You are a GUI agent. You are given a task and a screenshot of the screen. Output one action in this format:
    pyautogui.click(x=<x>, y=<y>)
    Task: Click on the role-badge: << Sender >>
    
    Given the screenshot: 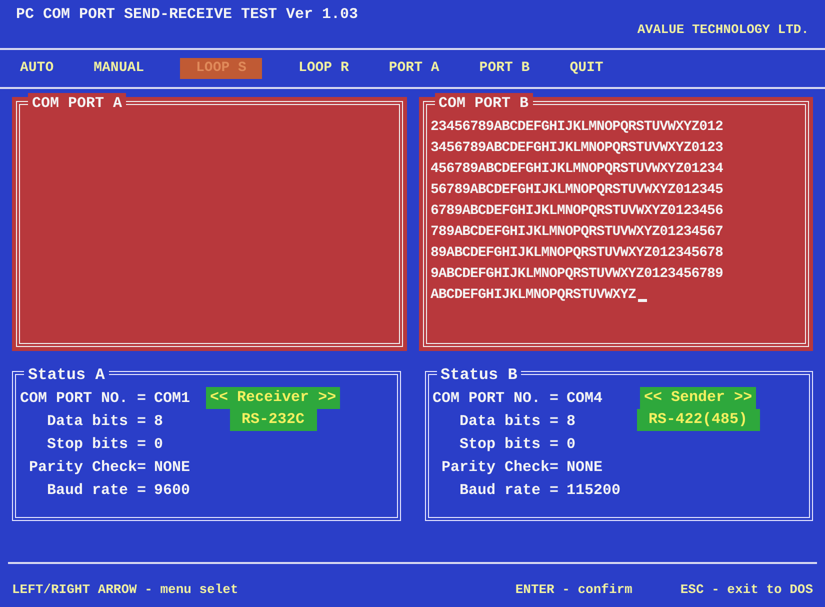 What is the action you would take?
    pyautogui.click(x=698, y=397)
    